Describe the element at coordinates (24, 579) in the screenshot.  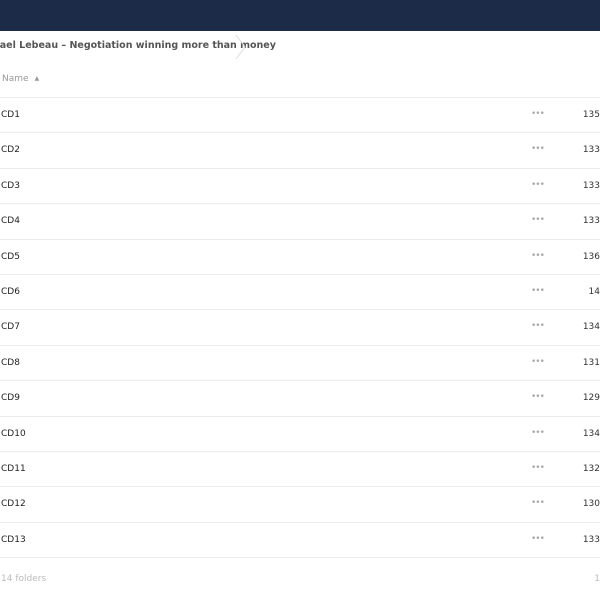
I see `folder-count: 14 folders` at that location.